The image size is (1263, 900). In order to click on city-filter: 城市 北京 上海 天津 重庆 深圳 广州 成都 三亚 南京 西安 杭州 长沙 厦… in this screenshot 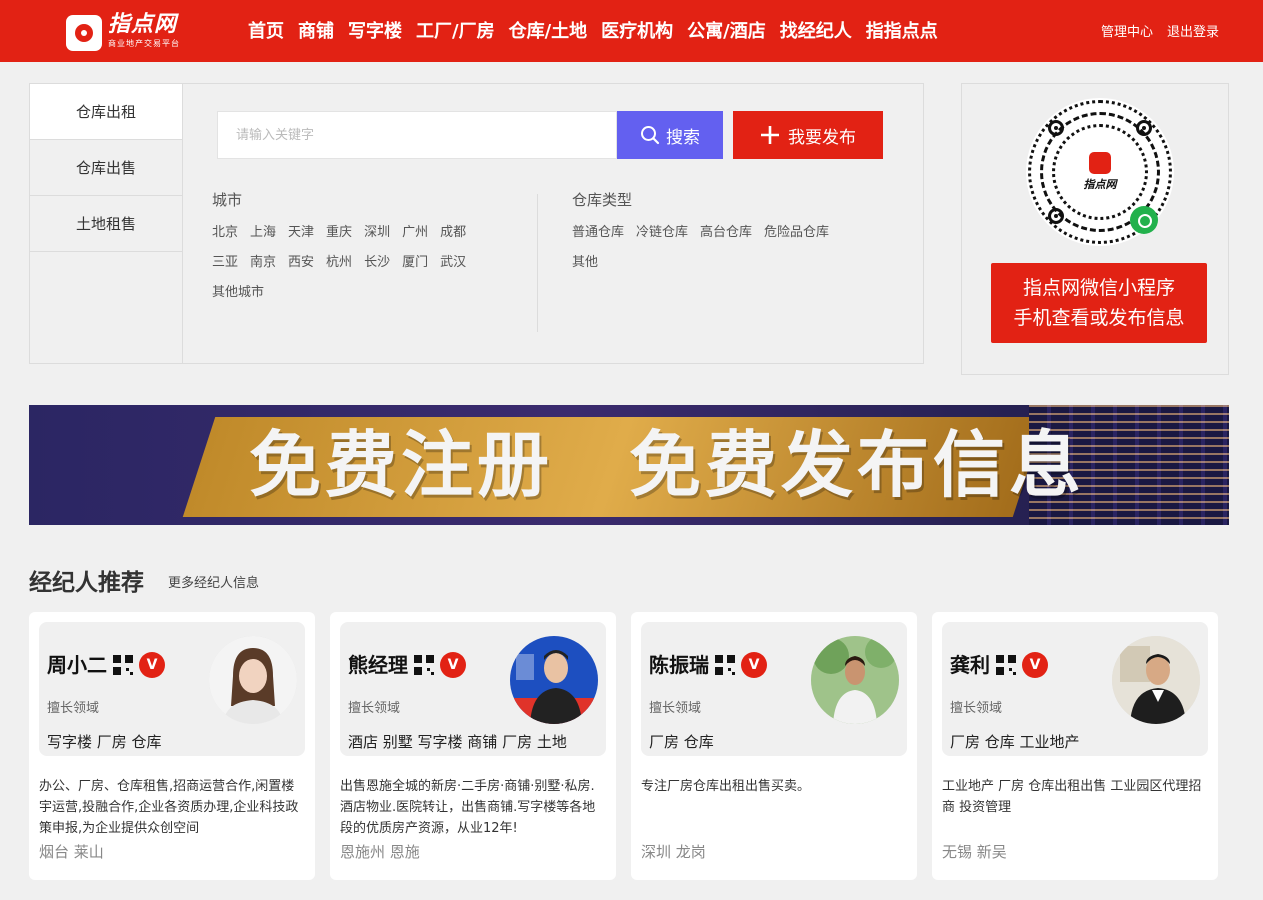, I will do `click(362, 246)`.